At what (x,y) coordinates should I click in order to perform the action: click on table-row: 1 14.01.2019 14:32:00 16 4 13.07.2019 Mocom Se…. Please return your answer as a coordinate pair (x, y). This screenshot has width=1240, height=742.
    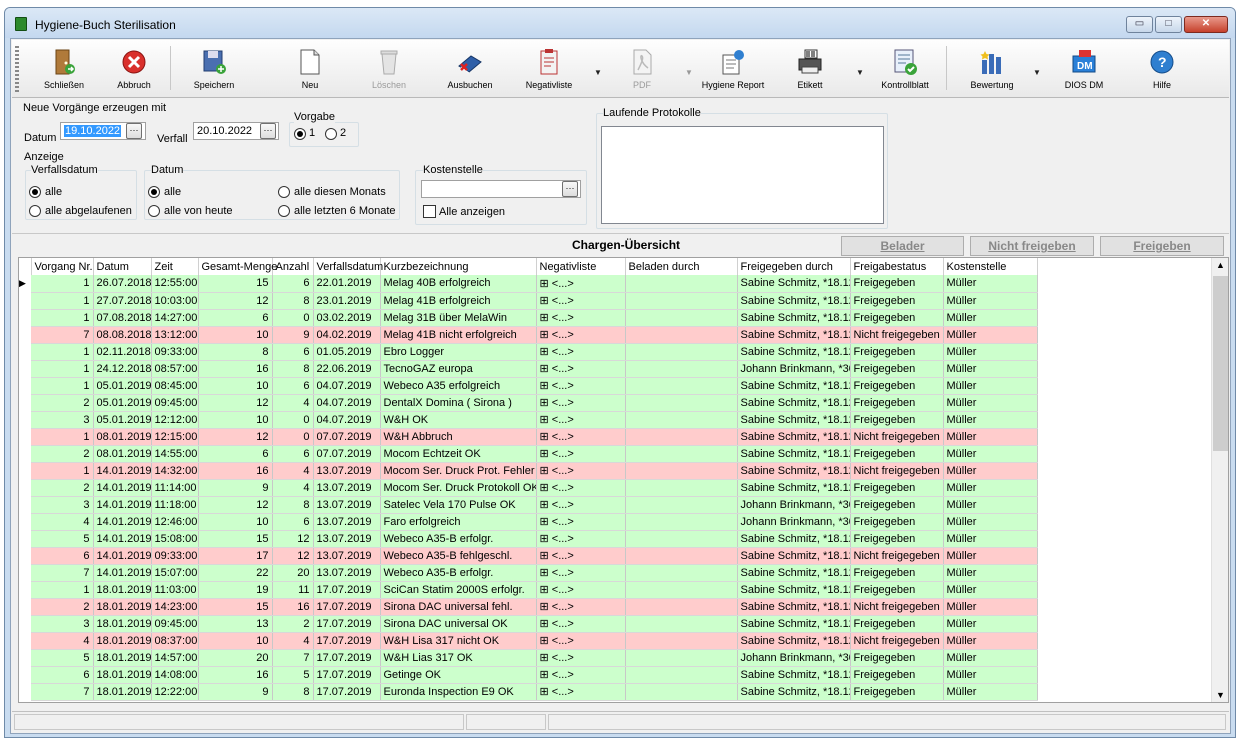
    Looking at the image, I should click on (528, 471).